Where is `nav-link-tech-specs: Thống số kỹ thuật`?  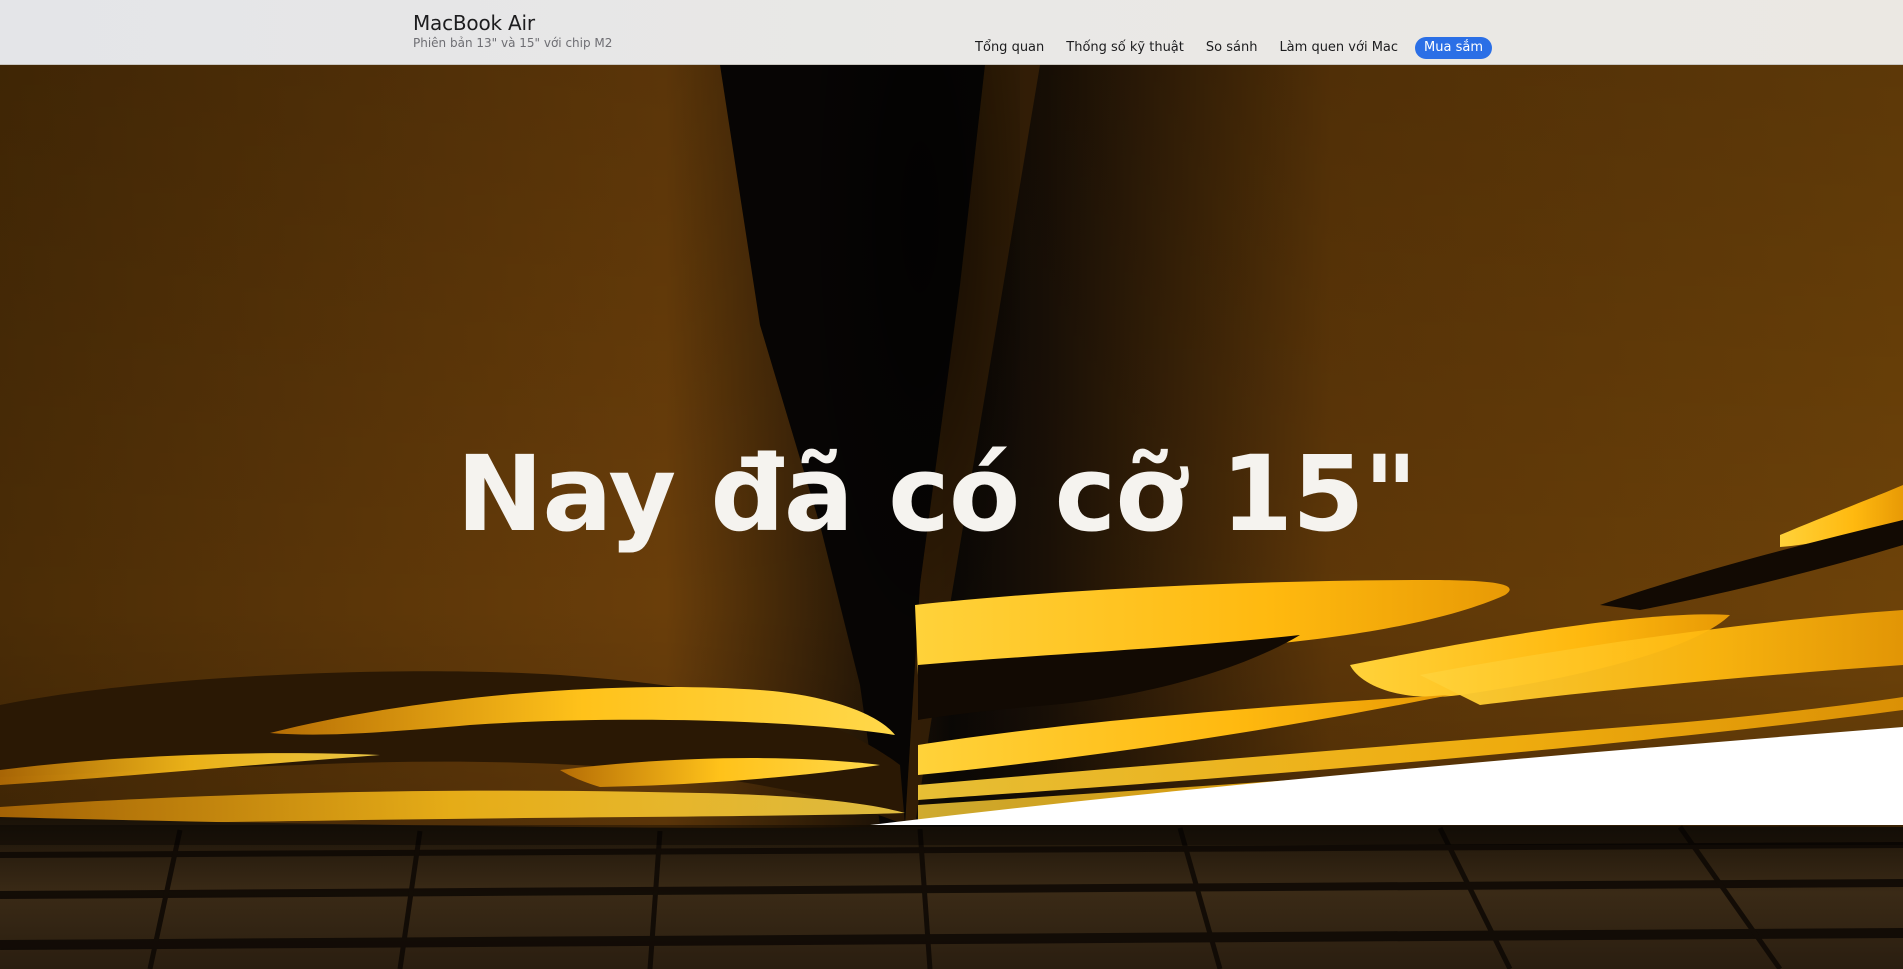 nav-link-tech-specs: Thống số kỹ thuật is located at coordinates (1125, 48).